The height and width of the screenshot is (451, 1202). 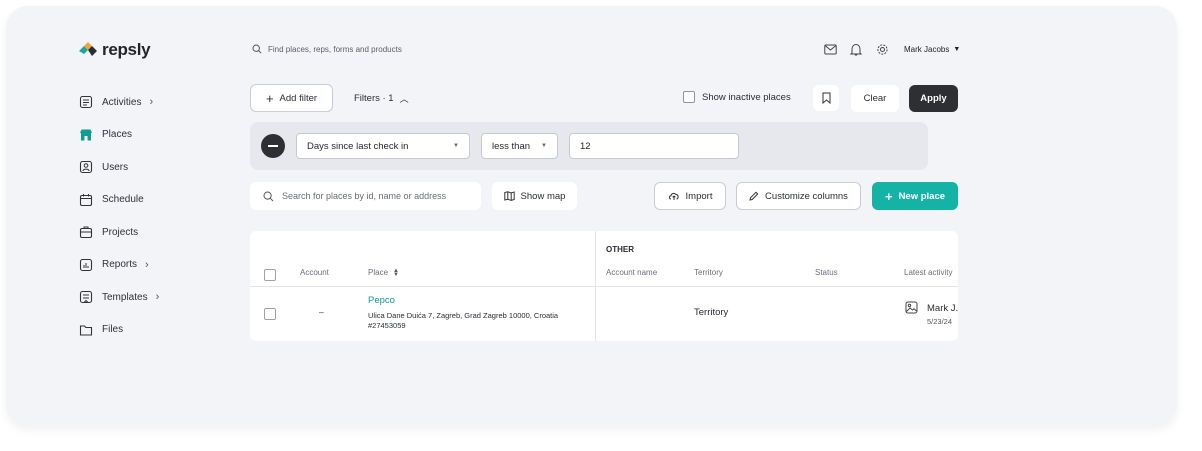 What do you see at coordinates (754, 196) in the screenshot?
I see `pencil-icon` at bounding box center [754, 196].